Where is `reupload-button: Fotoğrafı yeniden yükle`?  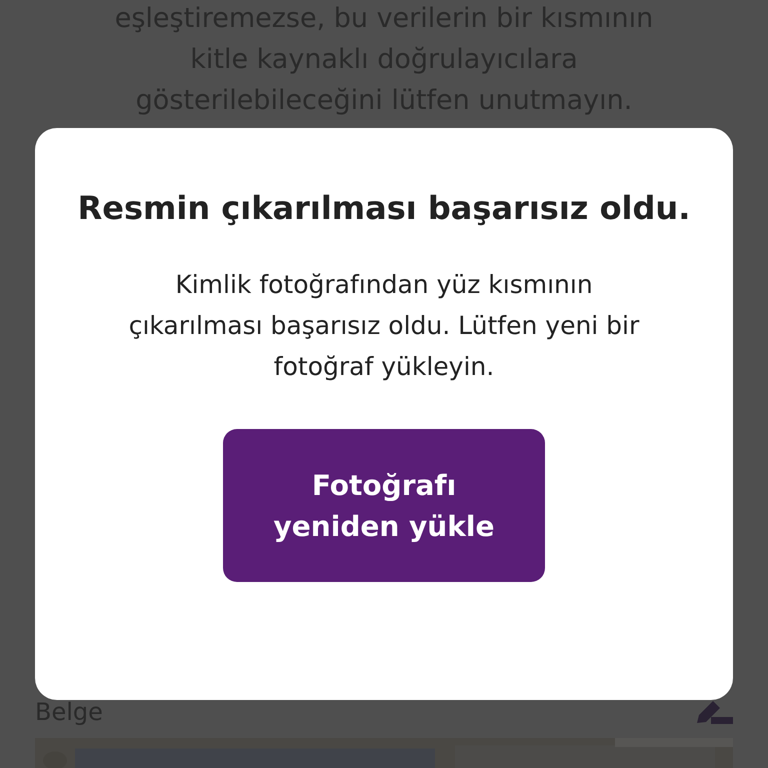
reupload-button: Fotoğrafı yeniden yükle is located at coordinates (384, 505).